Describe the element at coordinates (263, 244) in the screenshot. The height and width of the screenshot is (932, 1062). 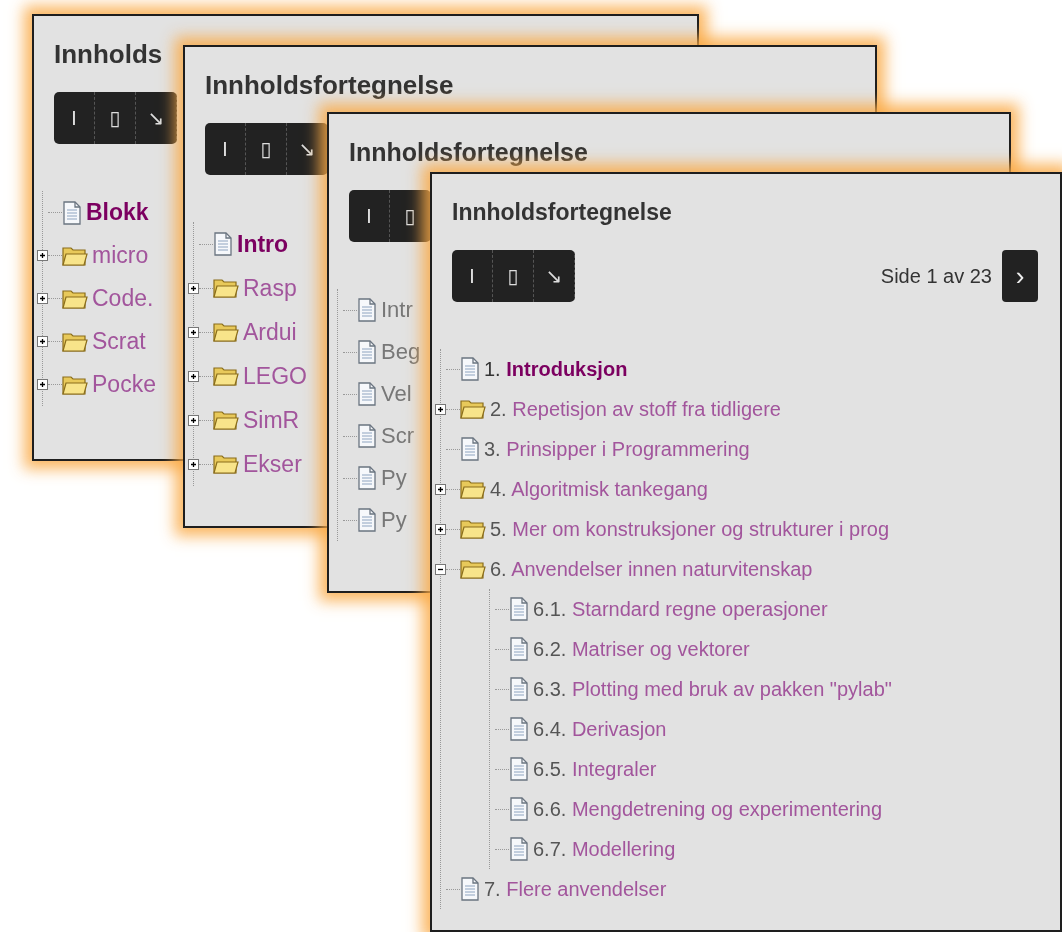
I see `toc-link: Intro` at that location.